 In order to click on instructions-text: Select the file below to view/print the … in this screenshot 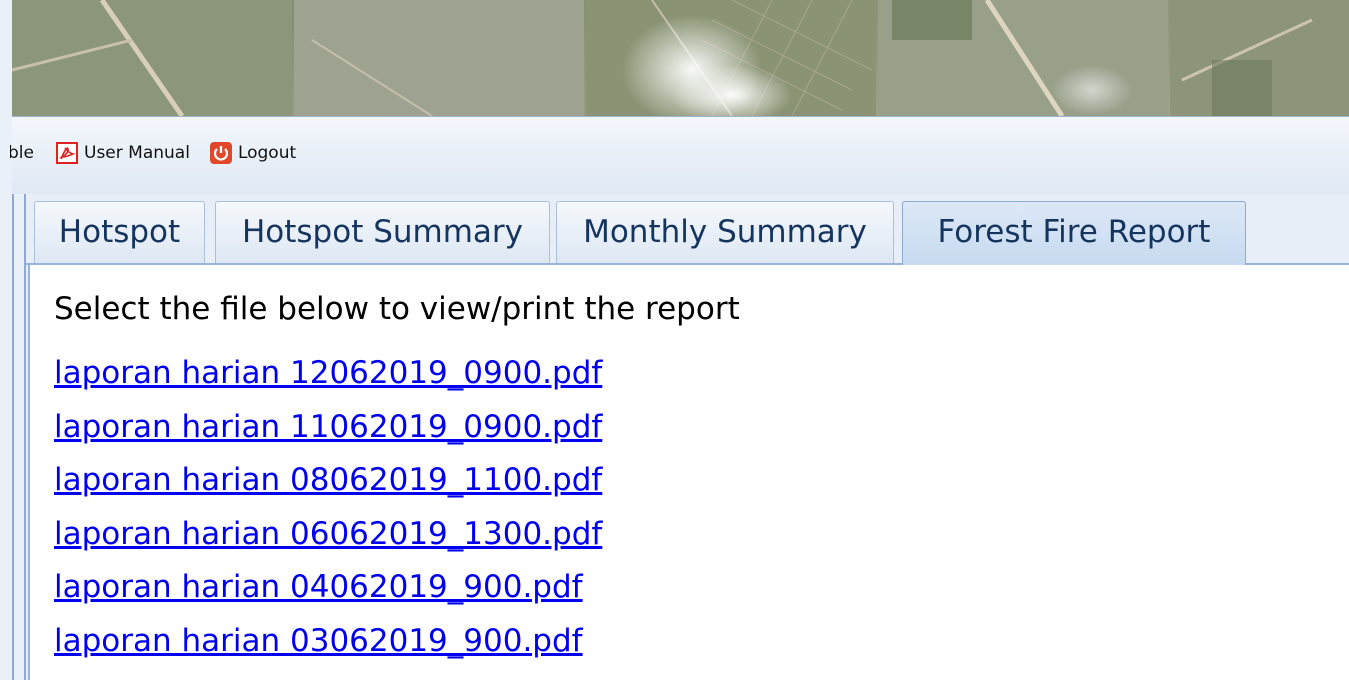, I will do `click(397, 309)`.